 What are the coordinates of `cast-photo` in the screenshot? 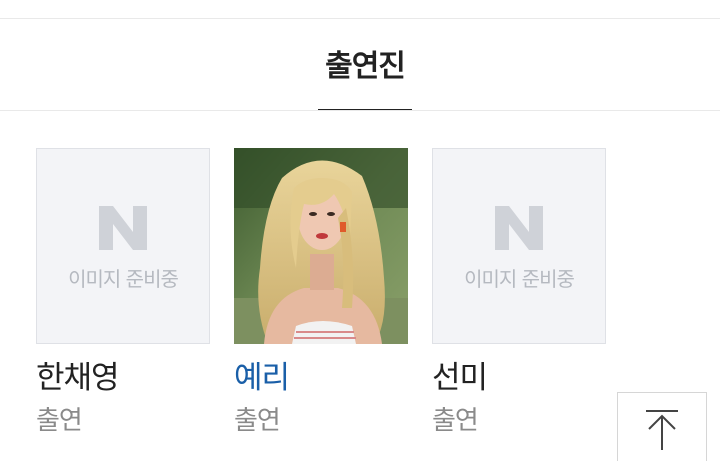 It's located at (321, 246).